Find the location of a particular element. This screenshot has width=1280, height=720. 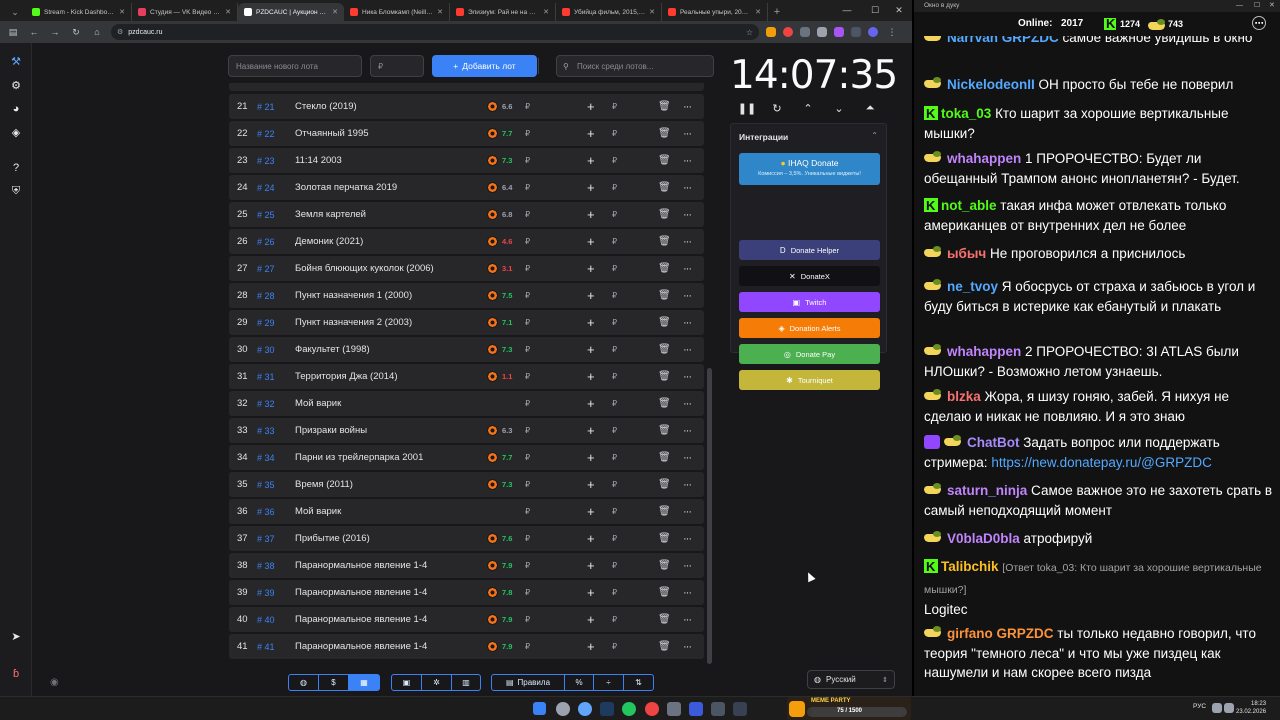

chat-username: saturn_ninja is located at coordinates (987, 490).